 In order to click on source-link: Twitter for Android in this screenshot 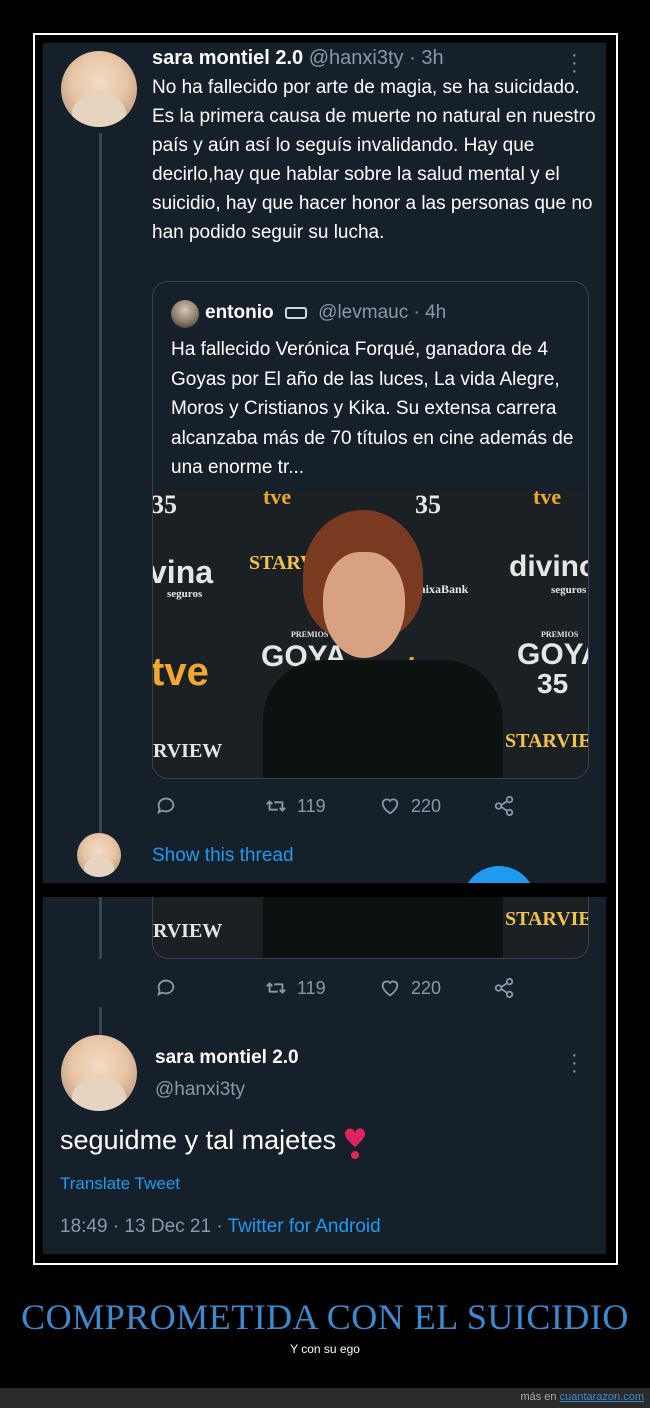, I will do `click(304, 1226)`.